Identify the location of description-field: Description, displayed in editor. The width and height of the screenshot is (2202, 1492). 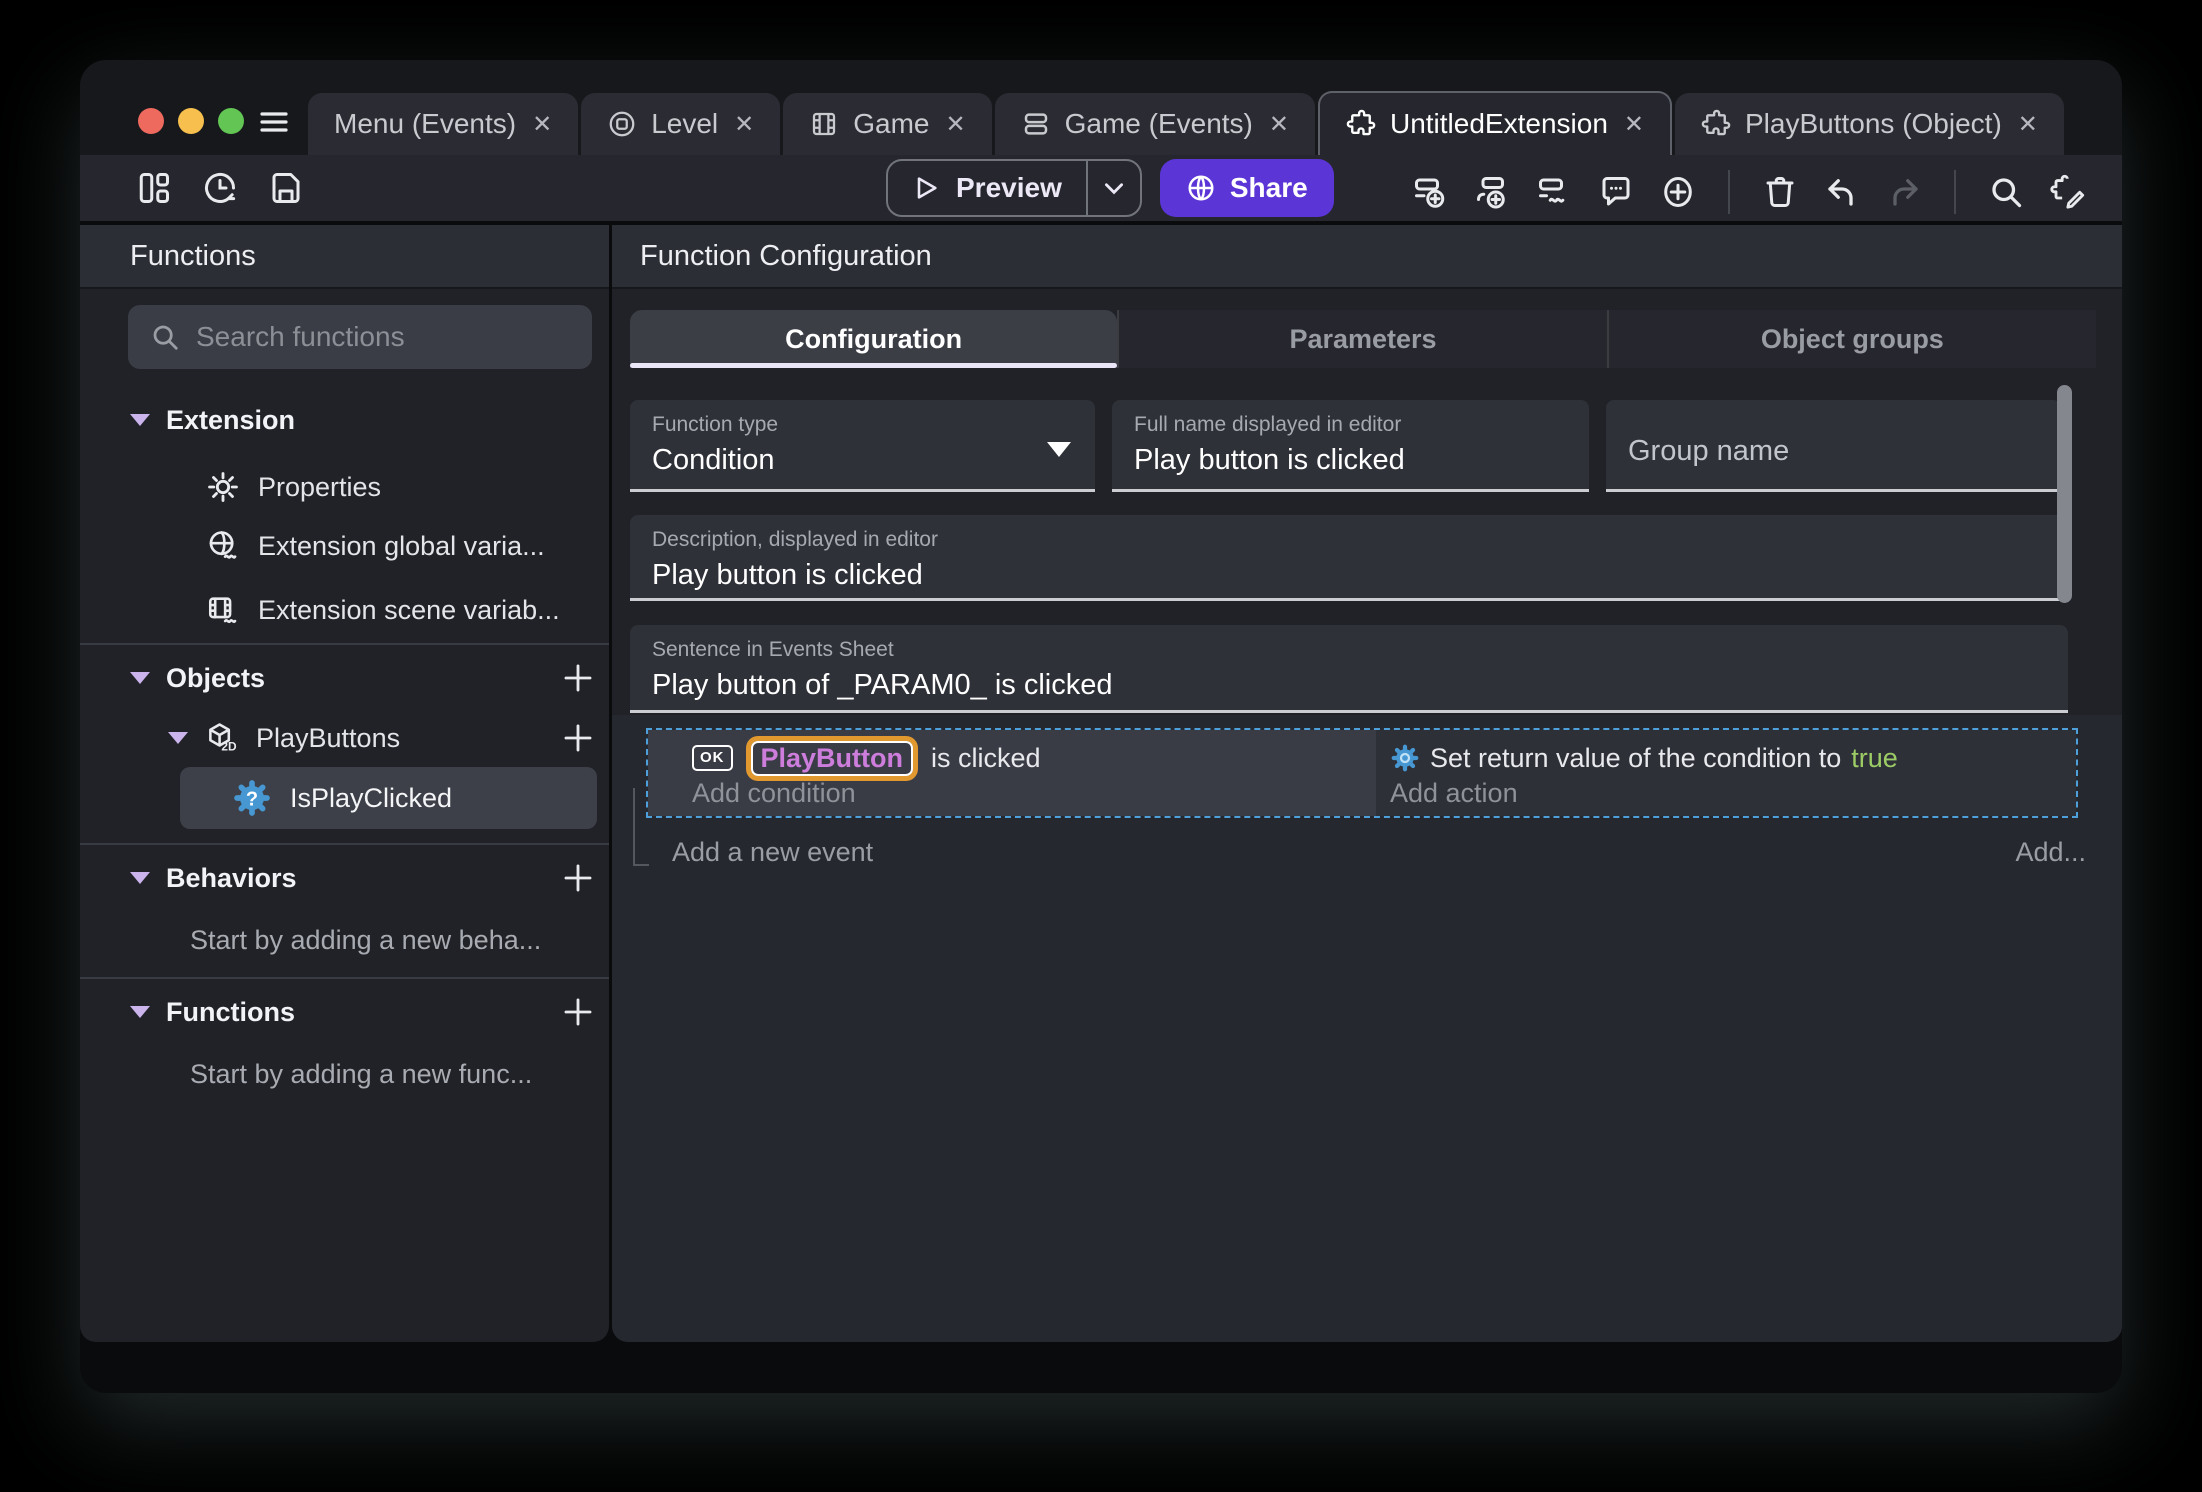
(1349, 558).